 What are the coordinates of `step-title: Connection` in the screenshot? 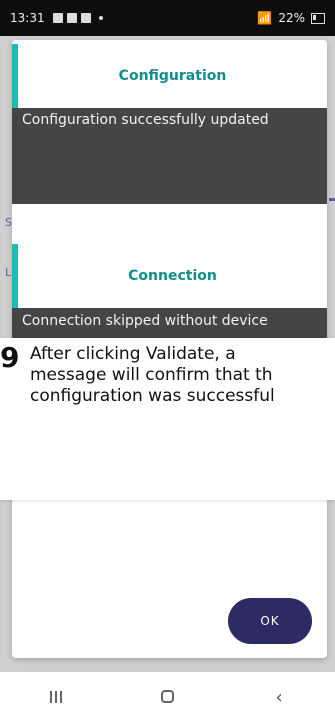 It's located at (172, 276).